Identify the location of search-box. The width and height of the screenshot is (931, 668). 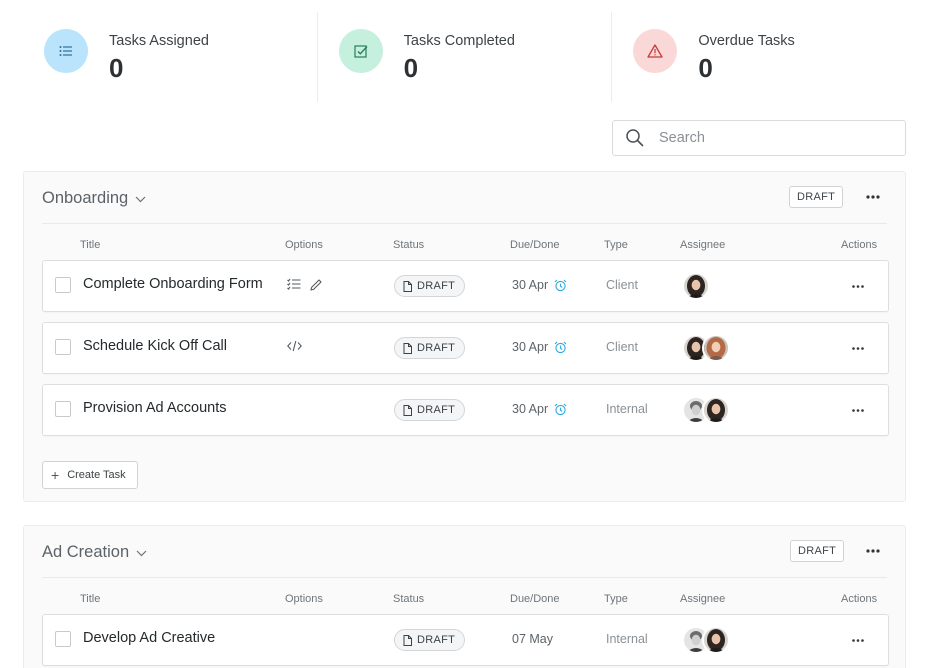
(759, 138).